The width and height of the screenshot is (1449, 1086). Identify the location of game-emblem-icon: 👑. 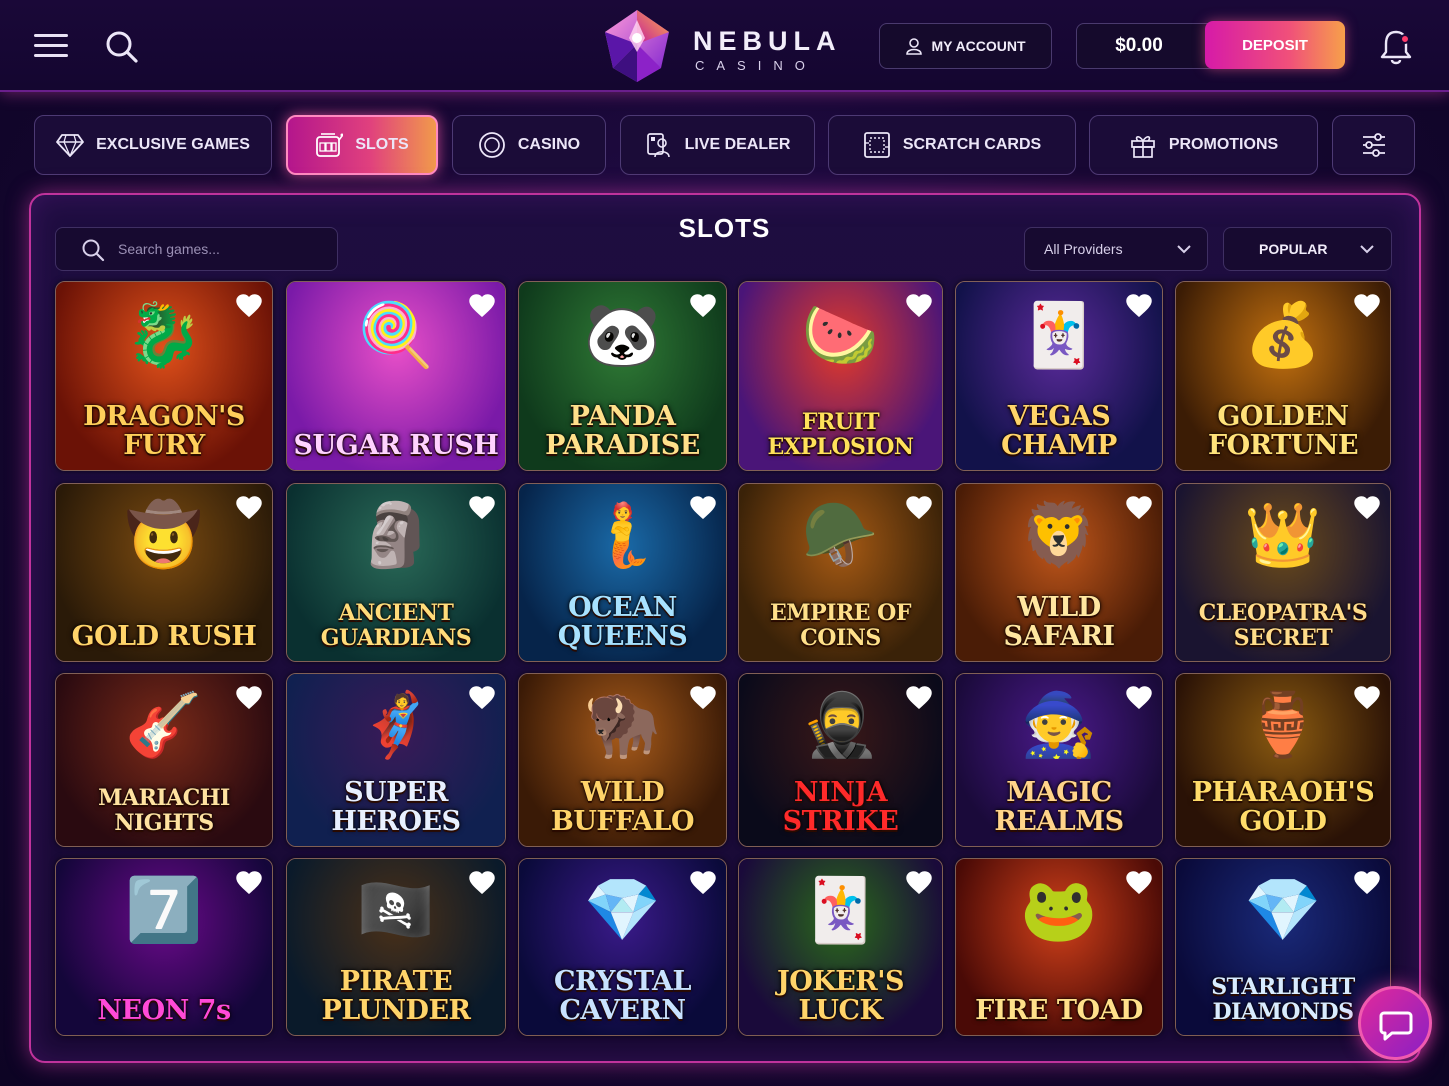
(1283, 535).